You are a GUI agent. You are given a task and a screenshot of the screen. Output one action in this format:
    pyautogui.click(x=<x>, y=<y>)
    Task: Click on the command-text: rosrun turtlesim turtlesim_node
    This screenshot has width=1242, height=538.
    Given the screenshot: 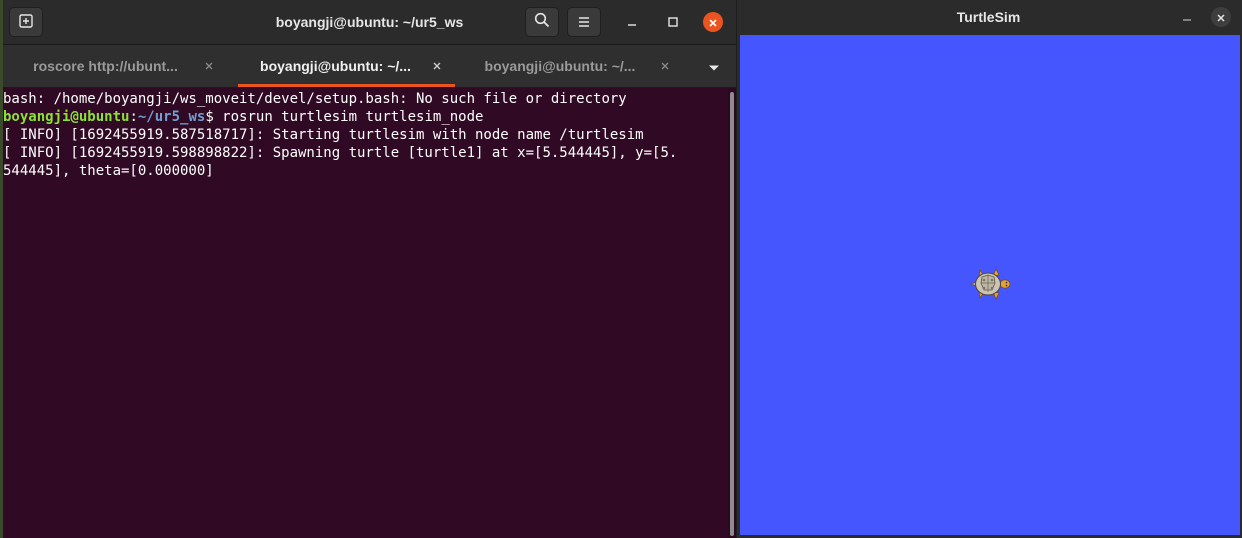 What is the action you would take?
    pyautogui.click(x=353, y=117)
    